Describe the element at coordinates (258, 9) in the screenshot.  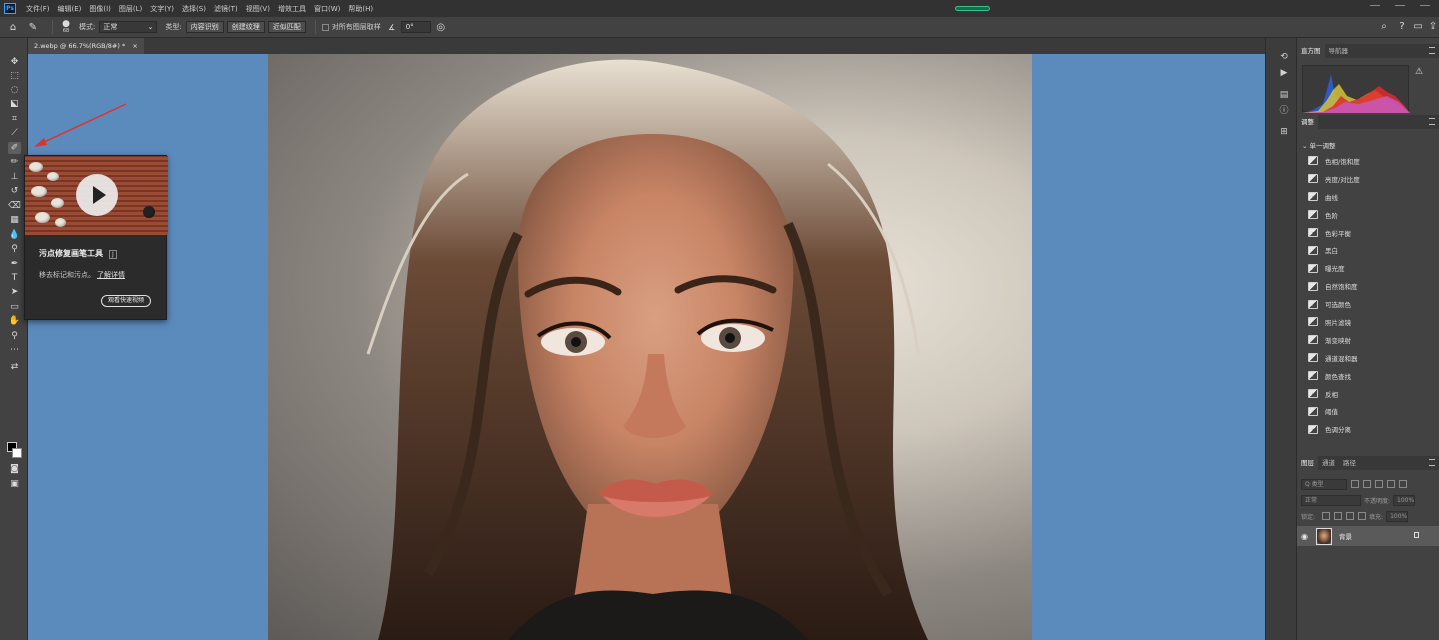
I see `menu-view: 视图(V)` at that location.